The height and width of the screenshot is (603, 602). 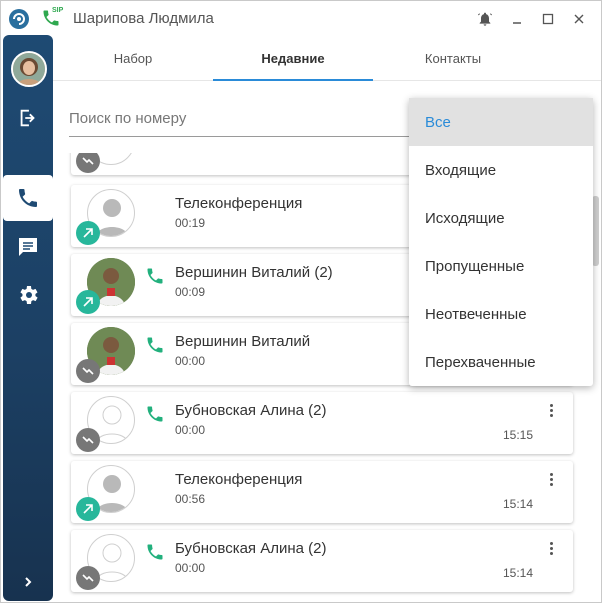 I want to click on close-button, so click(x=579, y=19).